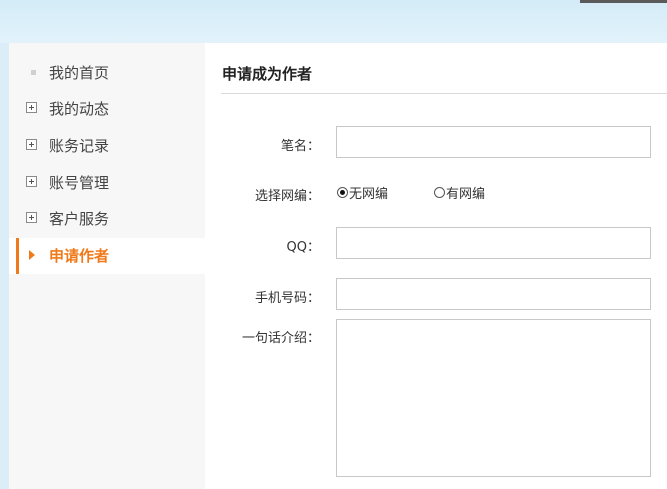 The width and height of the screenshot is (667, 489). I want to click on sidebar-item-label: 我的动态, so click(79, 109).